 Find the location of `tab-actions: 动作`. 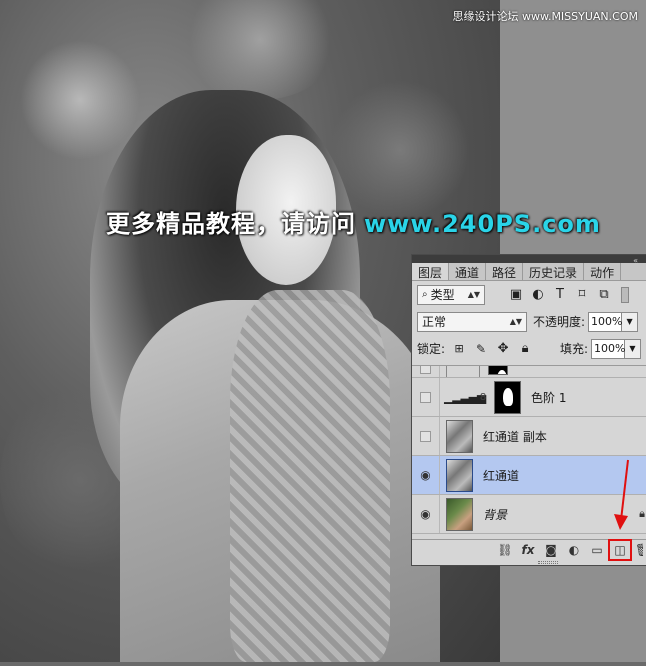

tab-actions: 动作 is located at coordinates (603, 271).